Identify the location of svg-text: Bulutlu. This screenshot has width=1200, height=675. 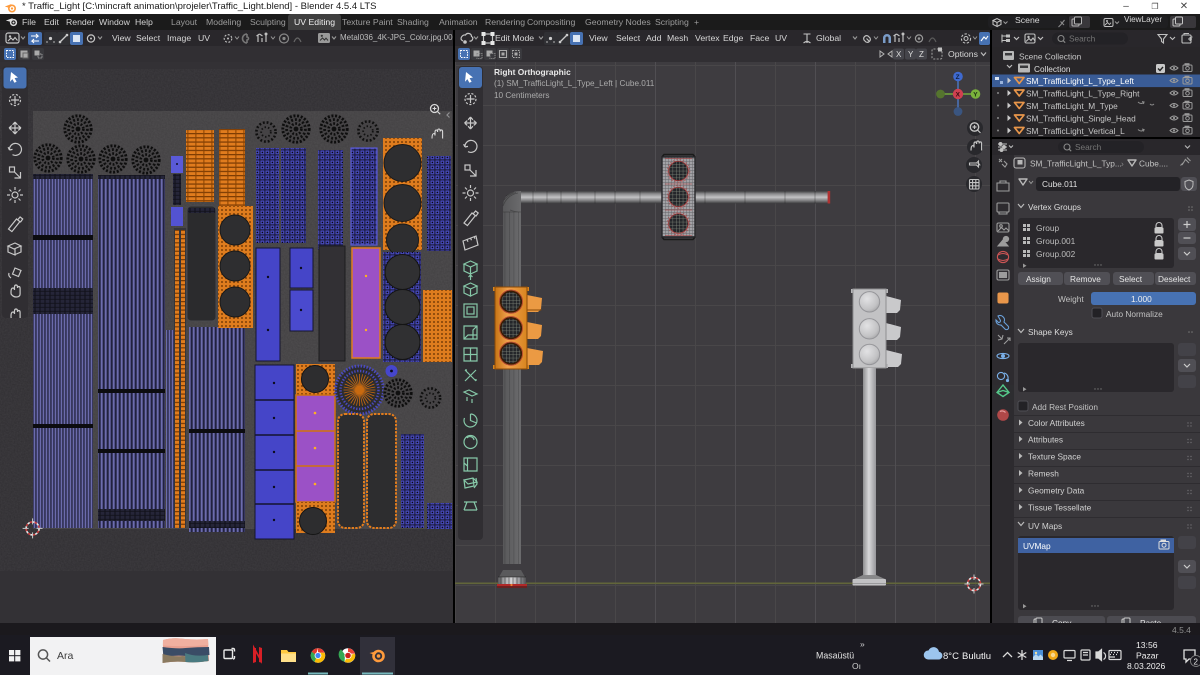
(976, 656).